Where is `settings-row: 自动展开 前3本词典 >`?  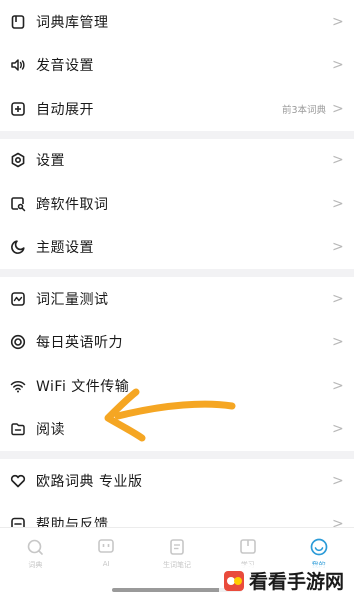 settings-row: 自动展开 前3本词典 > is located at coordinates (177, 109).